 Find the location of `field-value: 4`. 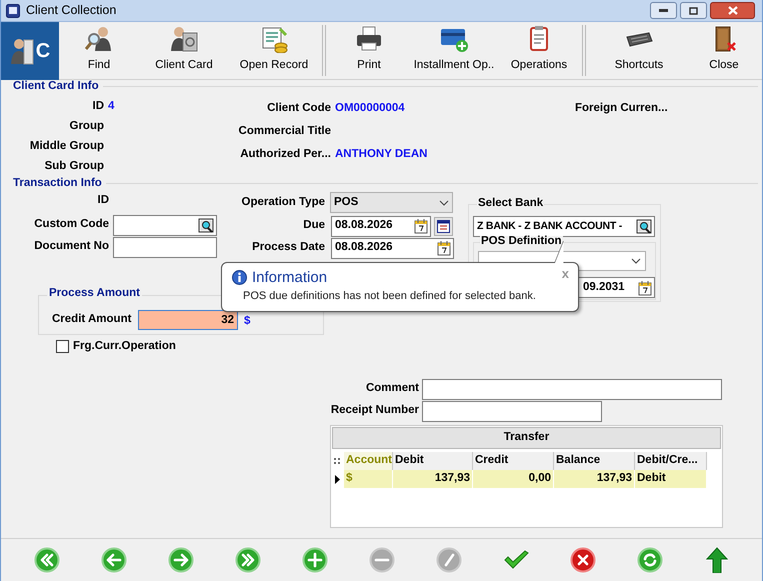

field-value: 4 is located at coordinates (111, 106).